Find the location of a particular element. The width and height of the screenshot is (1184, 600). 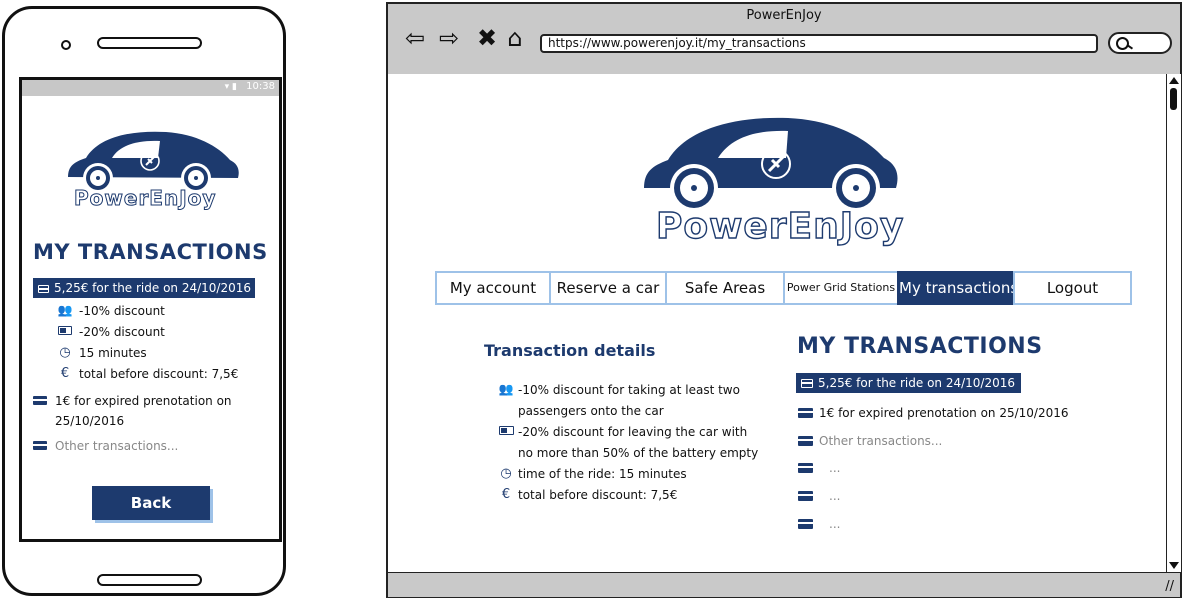

close-icon: ✖ is located at coordinates (487, 38).